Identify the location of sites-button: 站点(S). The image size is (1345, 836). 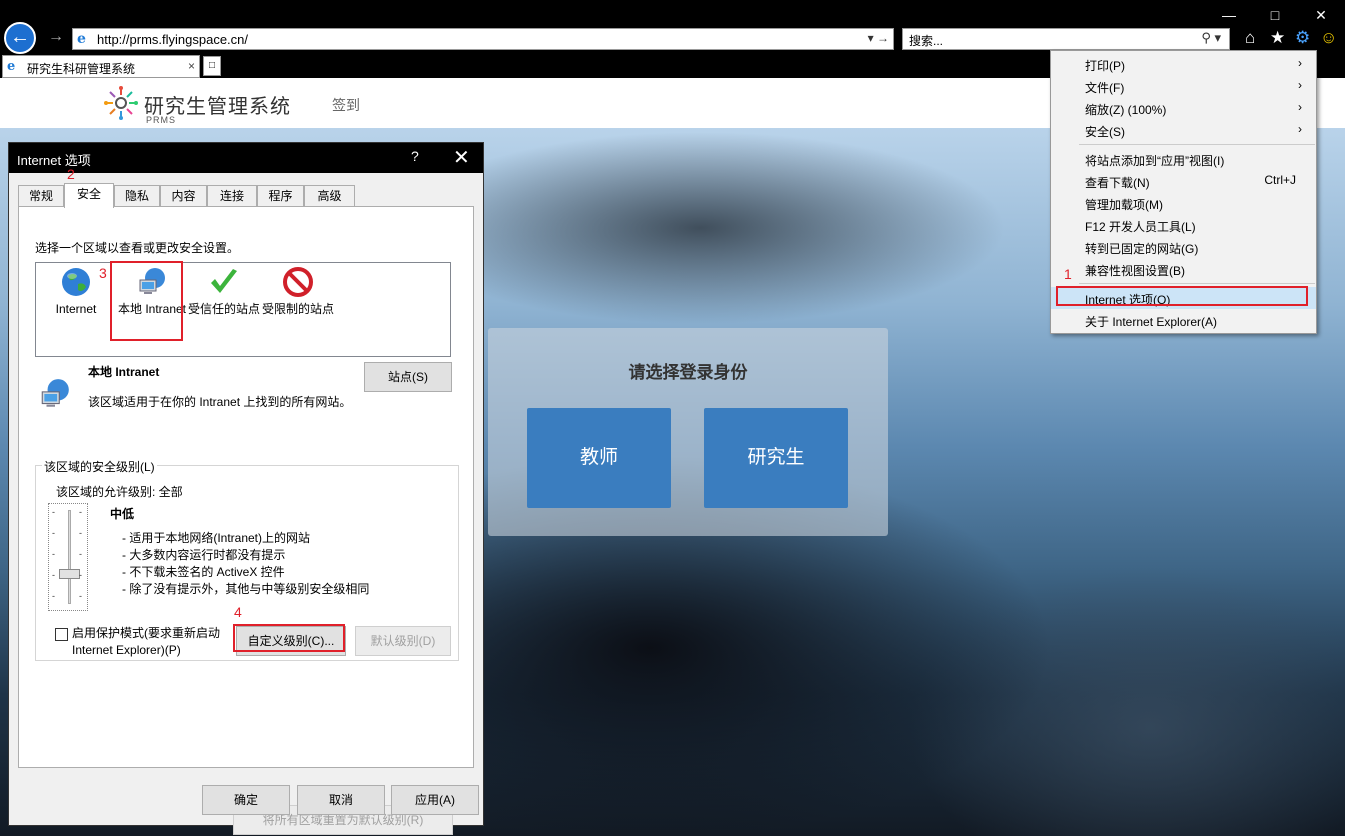
(408, 377).